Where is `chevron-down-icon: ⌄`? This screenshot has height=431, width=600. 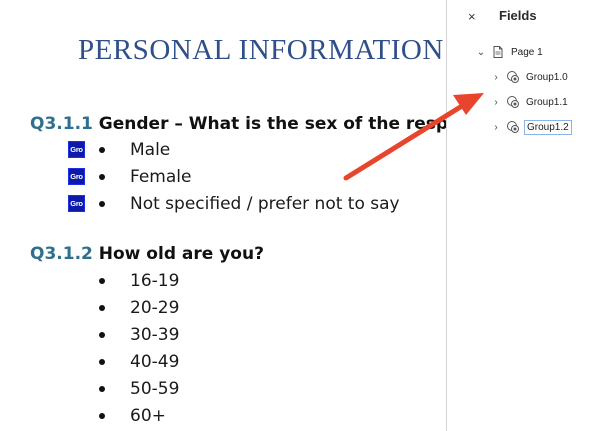 chevron-down-icon: ⌄ is located at coordinates (481, 52).